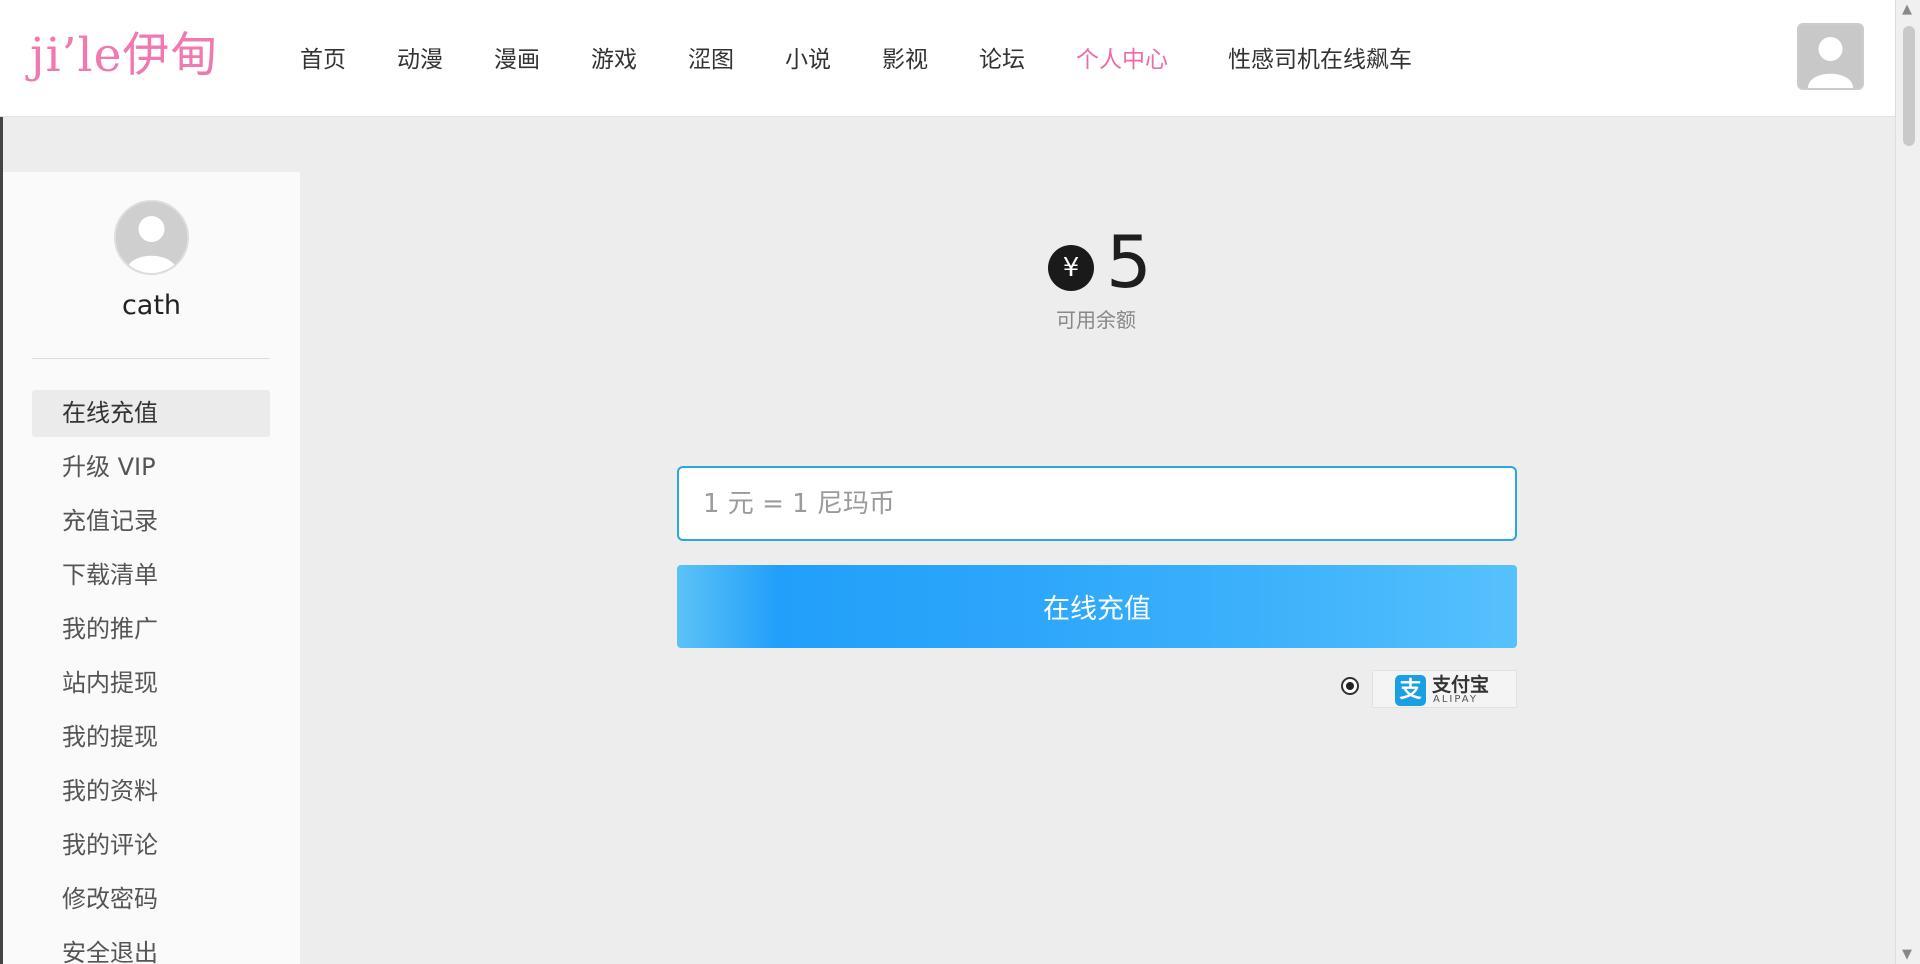 This screenshot has width=1920, height=964. Describe the element at coordinates (808, 60) in the screenshot. I see `nav-novels: 小说` at that location.